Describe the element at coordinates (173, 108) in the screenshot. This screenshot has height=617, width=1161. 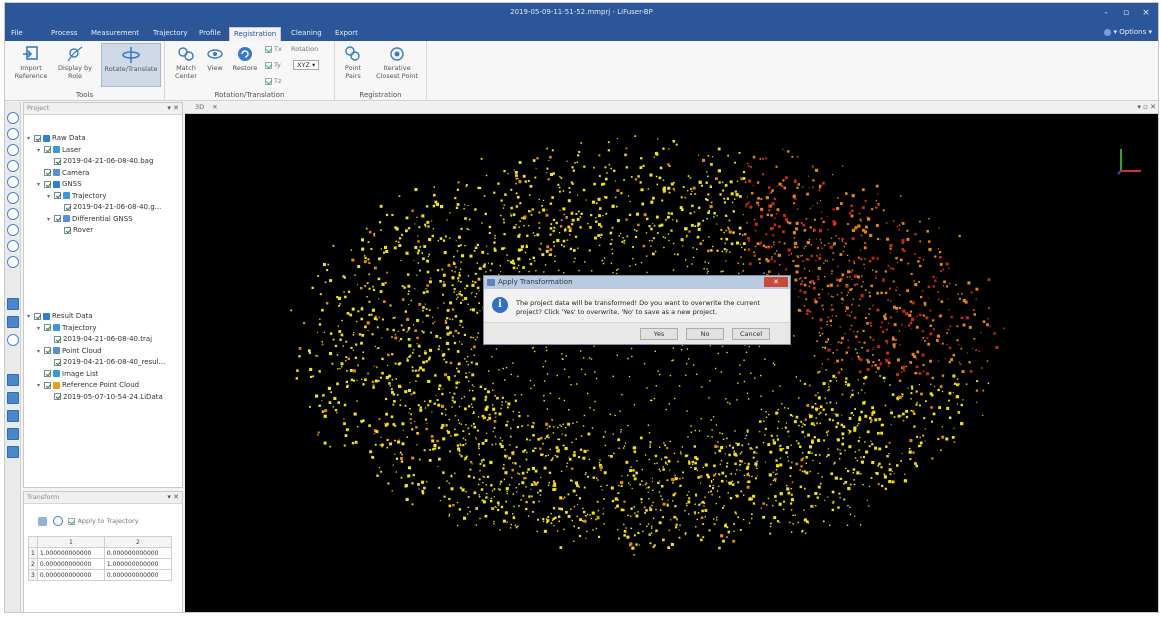
I see `project-panel-controls: ▾ ✕` at that location.